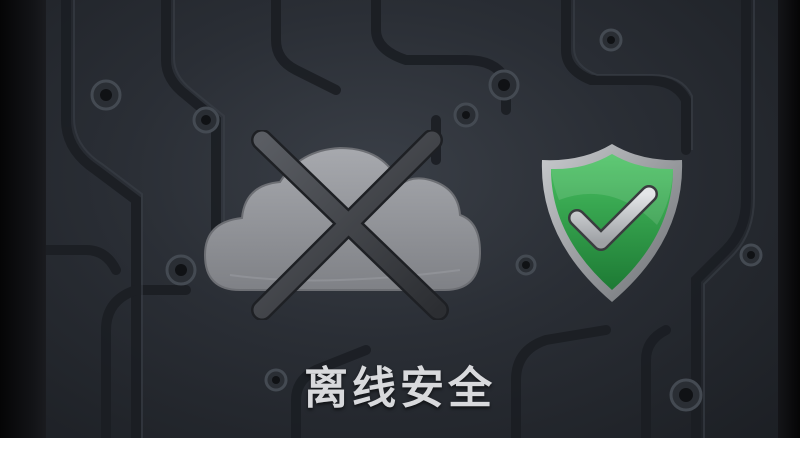 This screenshot has height=450, width=800. What do you see at coordinates (400, 388) in the screenshot?
I see `caption-title: 离线安全` at bounding box center [400, 388].